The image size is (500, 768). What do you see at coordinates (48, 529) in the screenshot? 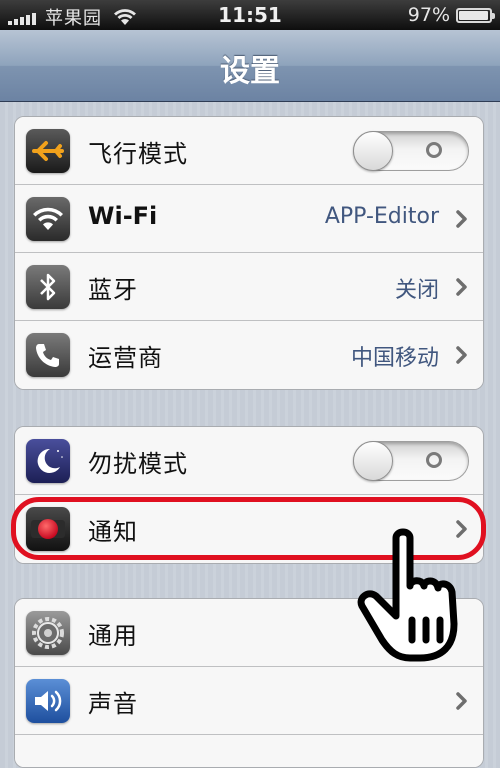
I see `notification-icon` at bounding box center [48, 529].